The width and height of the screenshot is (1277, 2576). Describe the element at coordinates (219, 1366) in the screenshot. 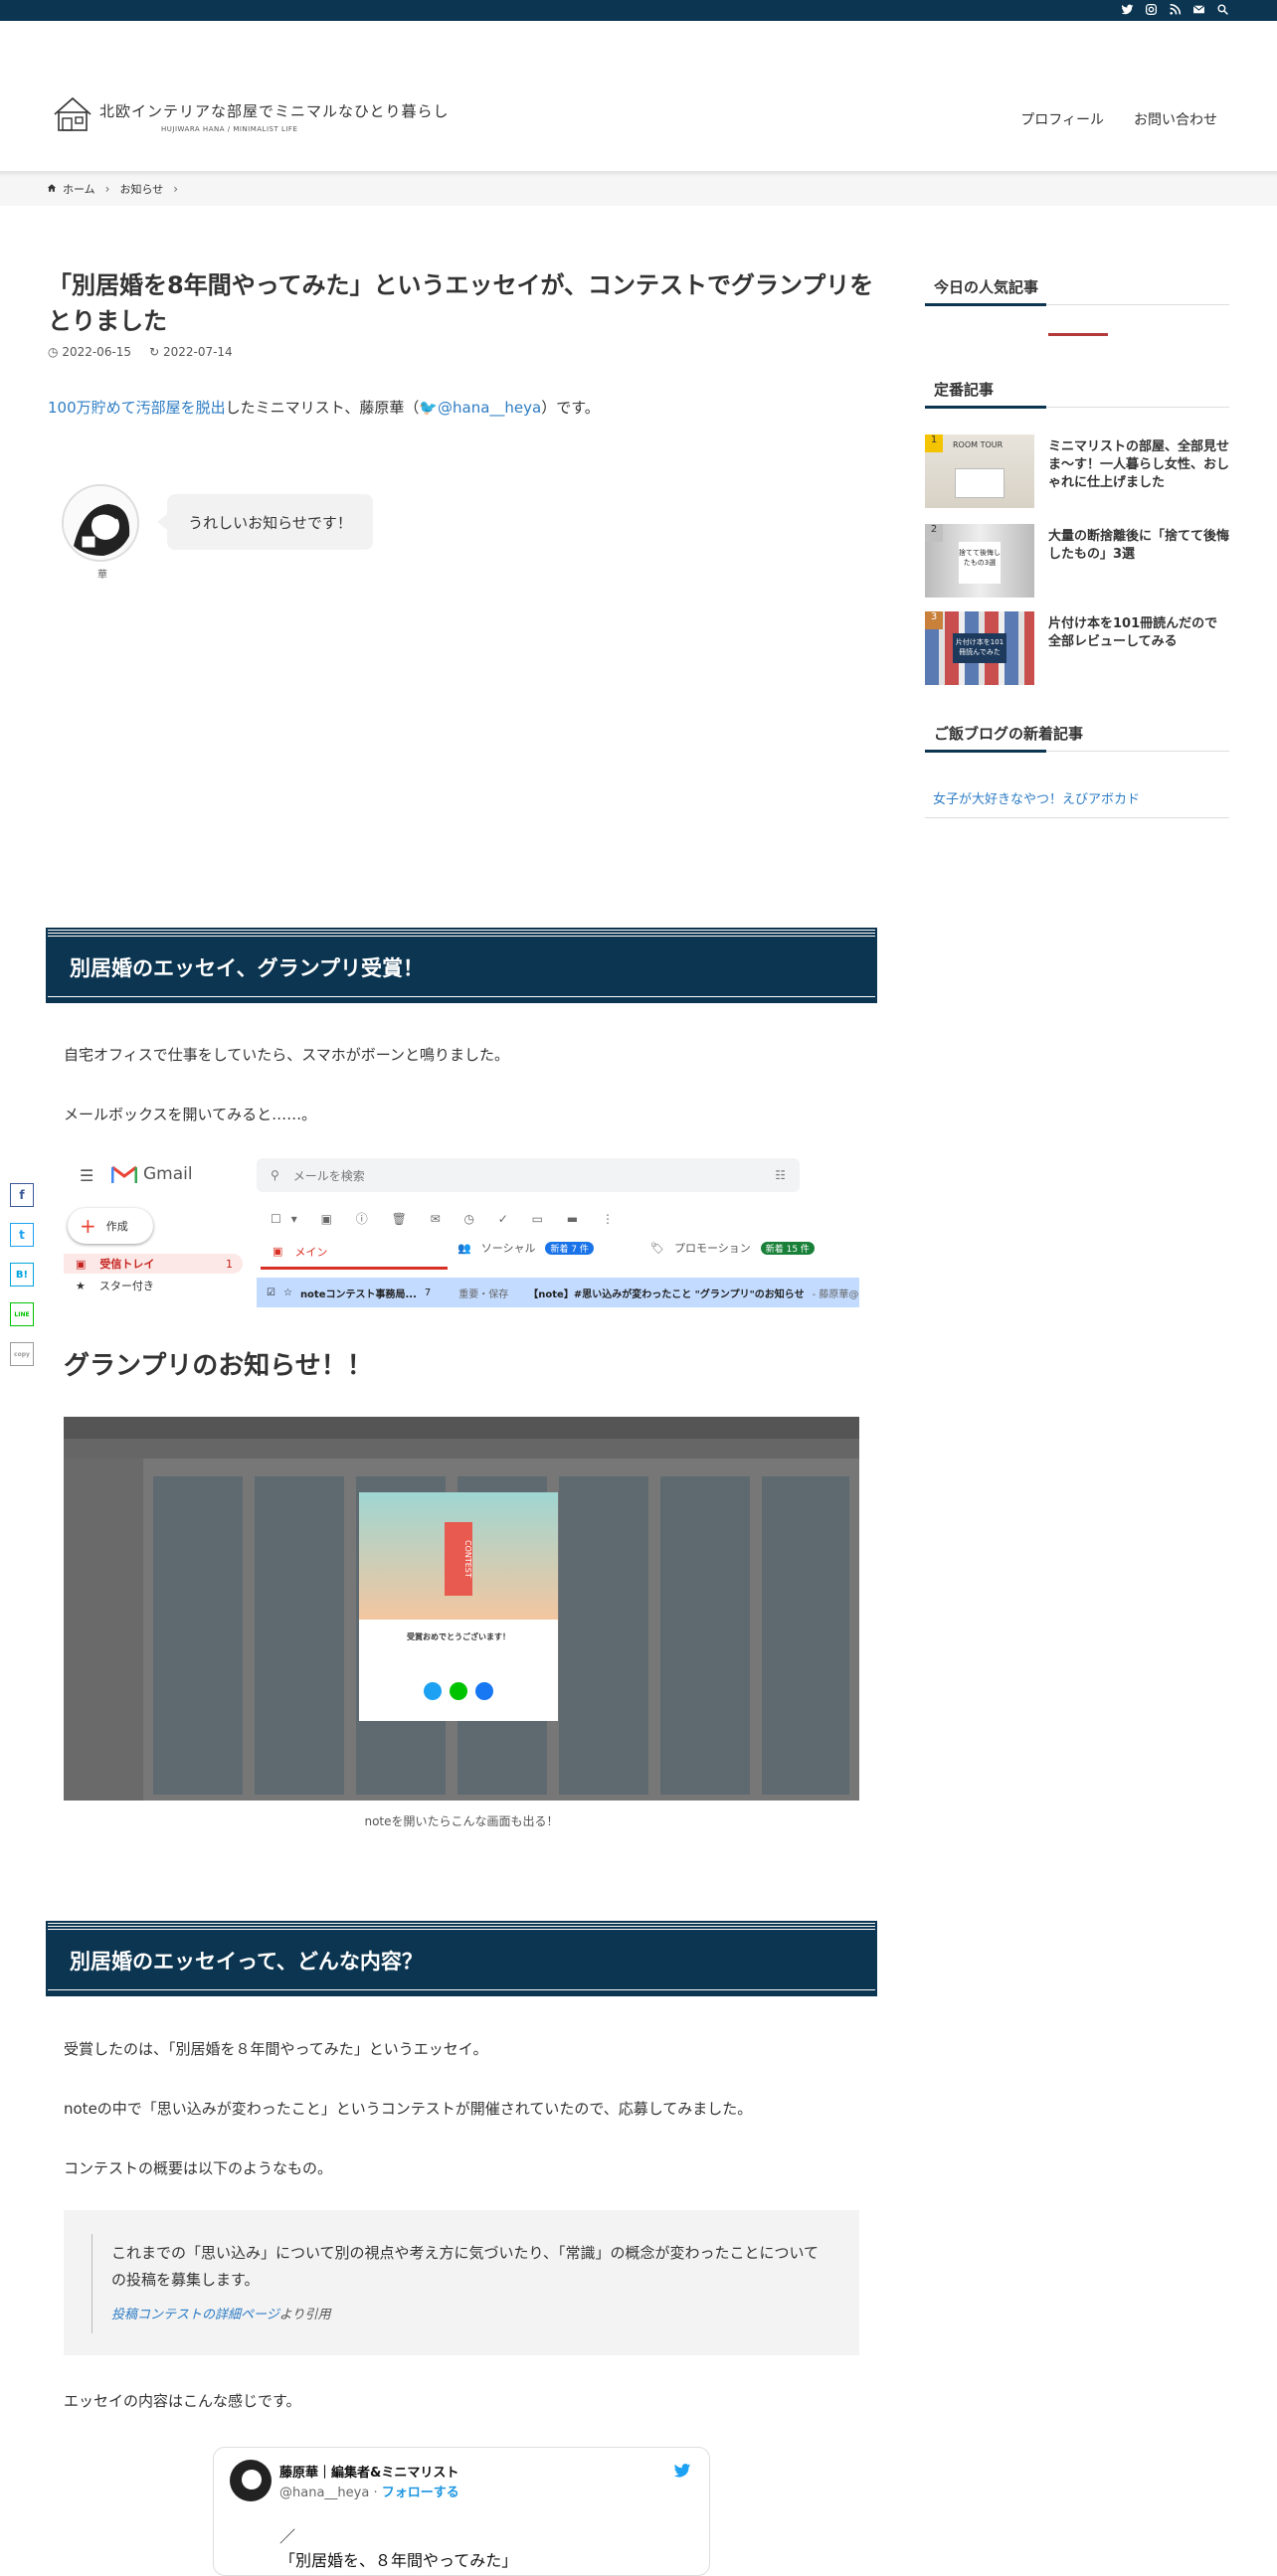

I see `subheading-grand-prix: グランプリのお知らせ！！` at that location.